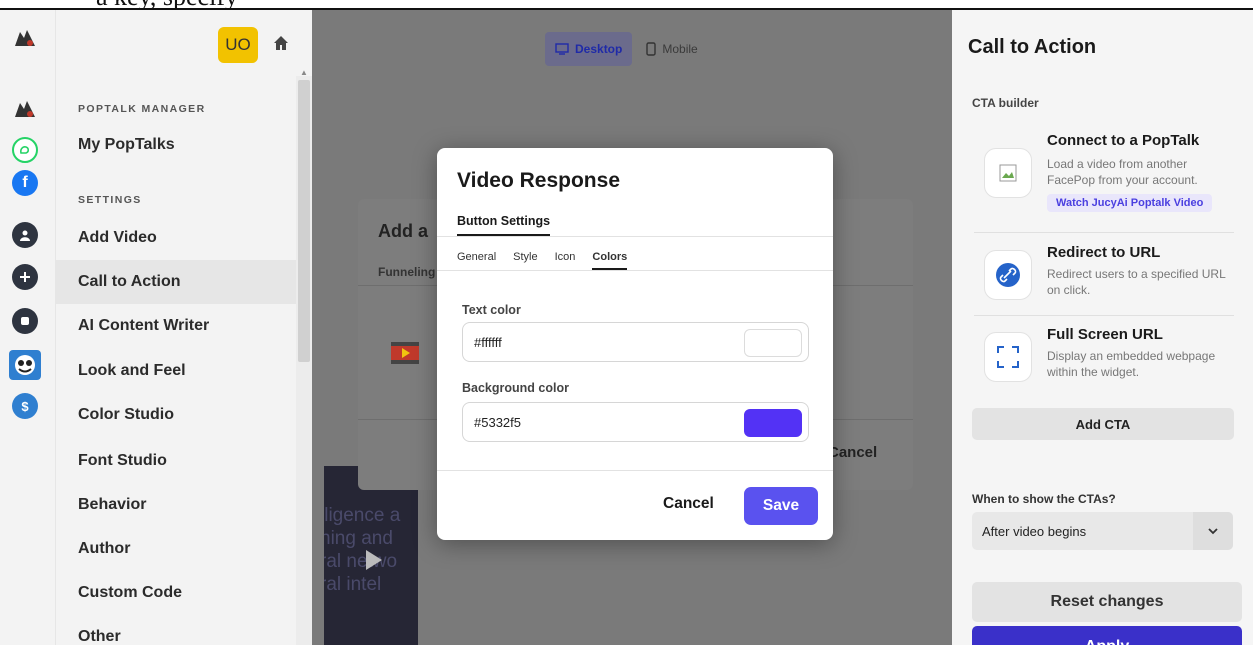 The height and width of the screenshot is (645, 1253). Describe the element at coordinates (238, 45) in the screenshot. I see `avatar: UO` at that location.